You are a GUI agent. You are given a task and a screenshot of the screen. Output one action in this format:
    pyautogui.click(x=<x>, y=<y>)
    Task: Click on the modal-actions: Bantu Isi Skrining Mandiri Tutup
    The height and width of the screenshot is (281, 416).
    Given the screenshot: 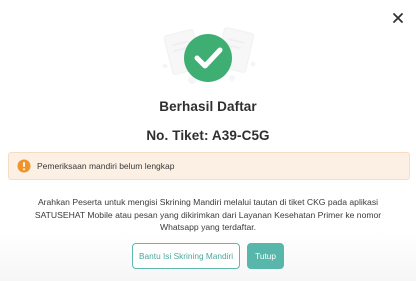 What is the action you would take?
    pyautogui.click(x=208, y=256)
    